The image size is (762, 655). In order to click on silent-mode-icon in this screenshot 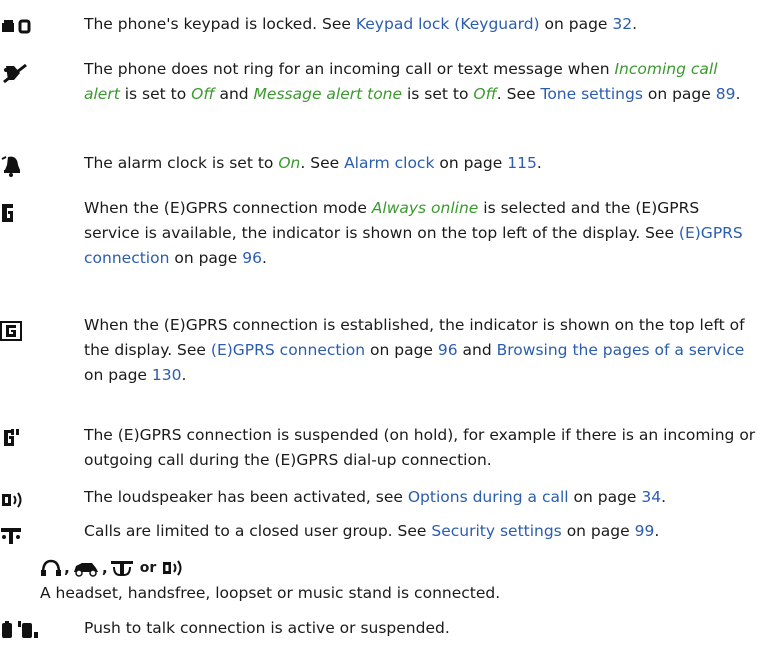, I will do `click(16, 74)`.